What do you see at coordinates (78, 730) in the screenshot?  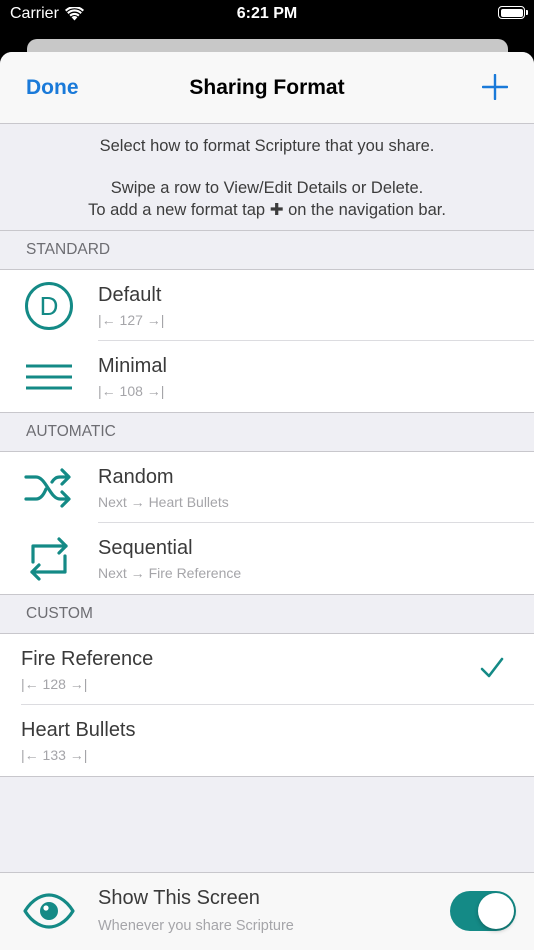 I see `row-title: Heart Bullets` at bounding box center [78, 730].